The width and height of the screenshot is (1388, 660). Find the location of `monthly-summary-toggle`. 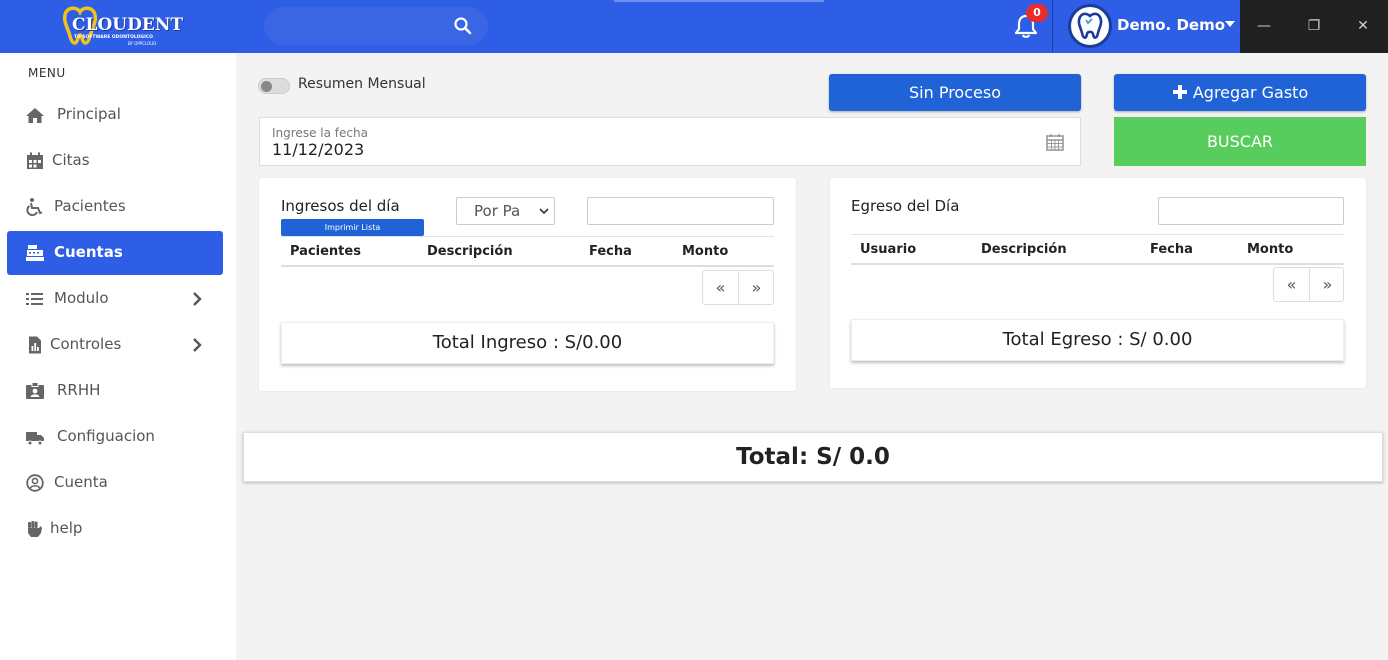

monthly-summary-toggle is located at coordinates (274, 86).